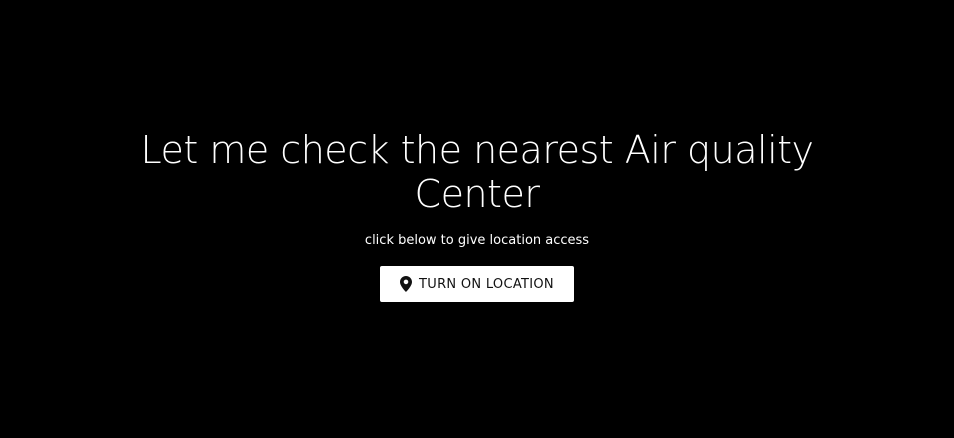 The image size is (954, 438). I want to click on turn-on-location-label: TURN ON LOCATION, so click(486, 284).